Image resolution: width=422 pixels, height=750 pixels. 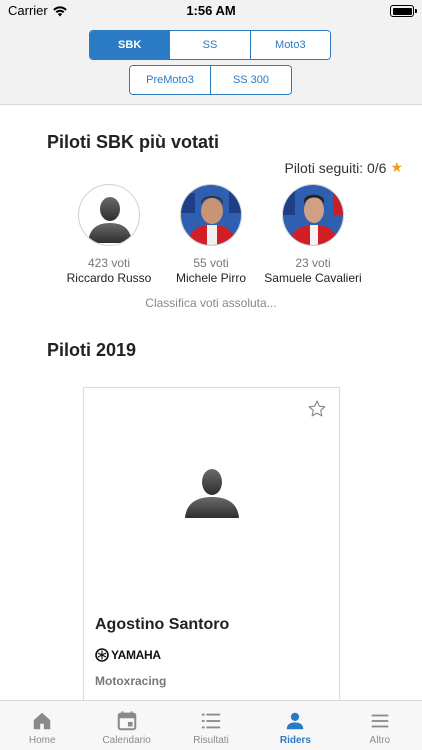 I want to click on followed-riders-counter: Piloti seguiti: 0/6 ★, so click(x=343, y=167).